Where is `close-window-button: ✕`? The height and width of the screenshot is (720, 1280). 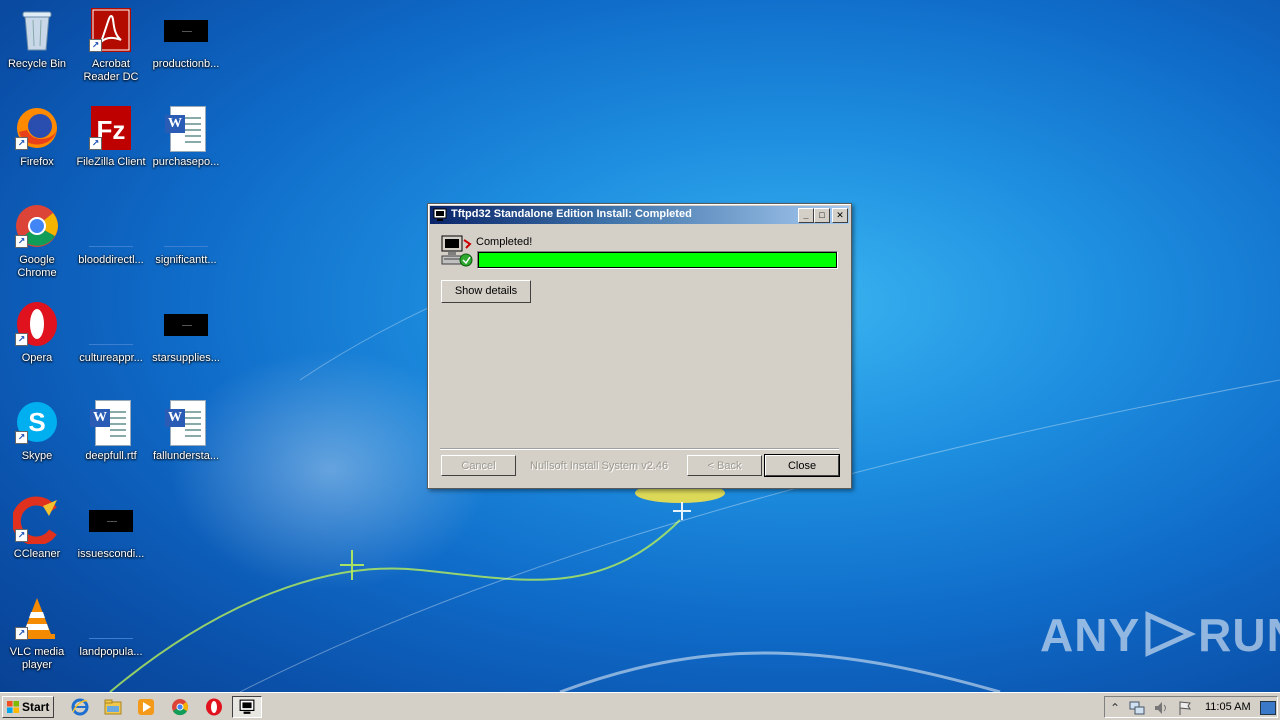 close-window-button: ✕ is located at coordinates (840, 215).